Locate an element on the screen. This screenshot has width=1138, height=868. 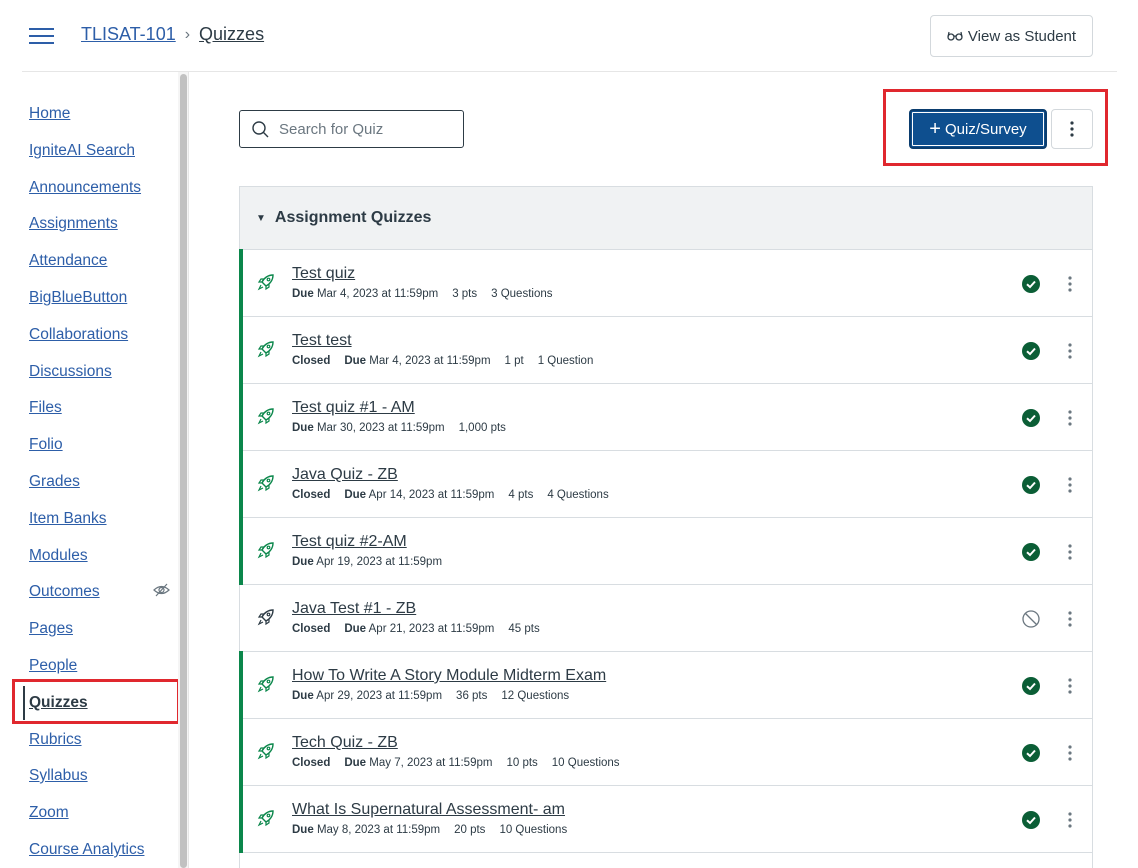
group-title: Assignment Quizzes is located at coordinates (353, 217).